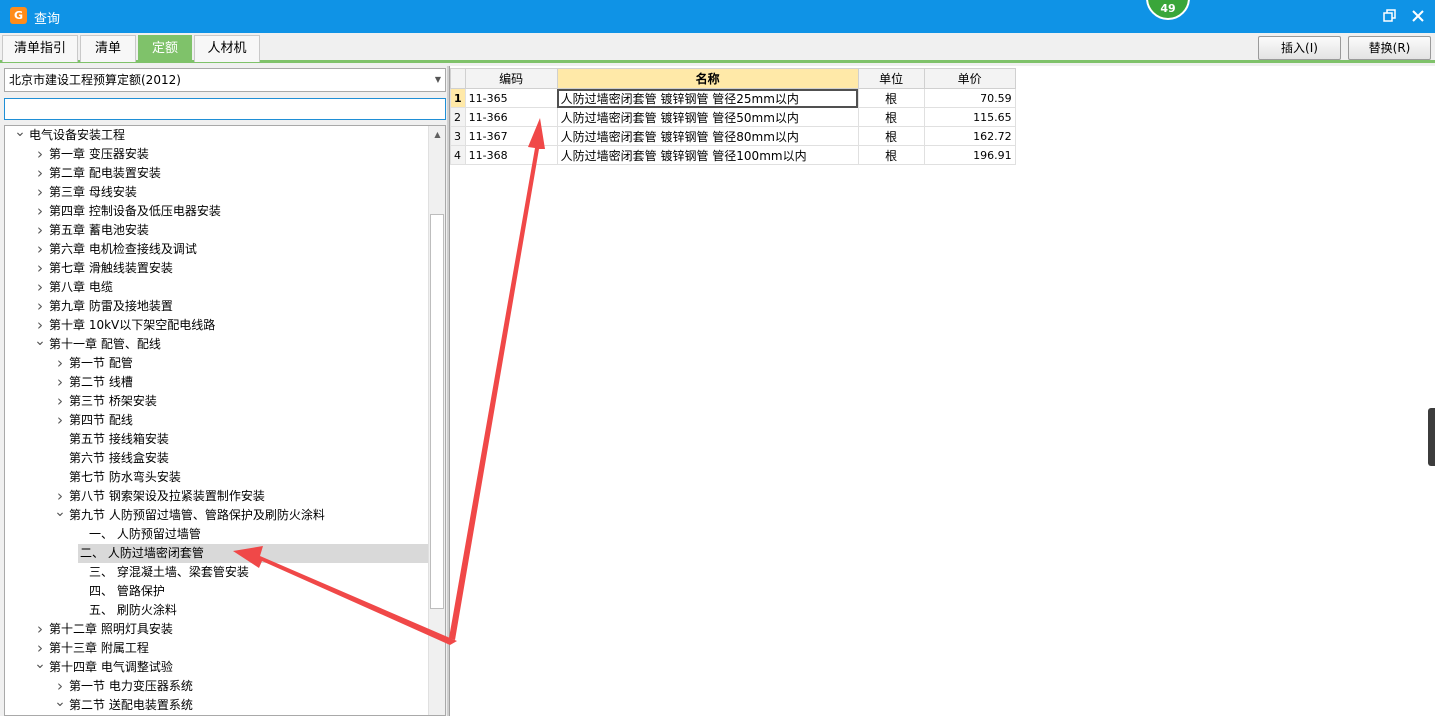 Image resolution: width=1435 pixels, height=716 pixels. I want to click on tree-item: › 第十章 10kV以下架空配电线路, so click(217, 325).